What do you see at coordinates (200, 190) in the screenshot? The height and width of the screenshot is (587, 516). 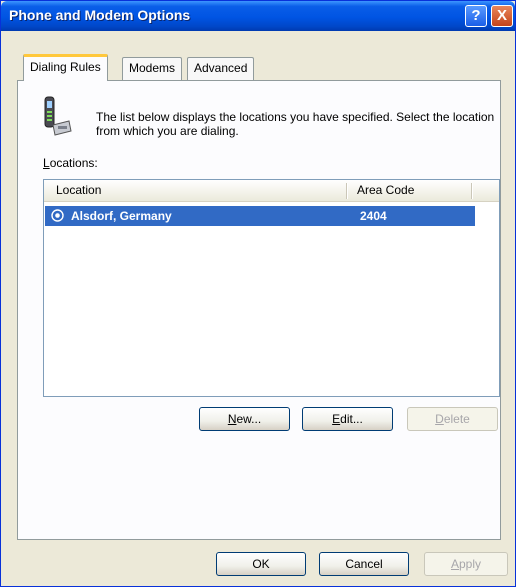 I see `column-header-location: Location` at bounding box center [200, 190].